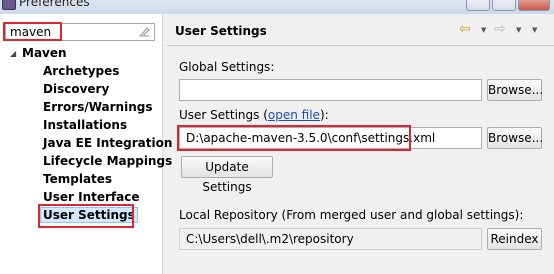 This screenshot has height=274, width=554. I want to click on tree-item-archetypes: Archetypes, so click(81, 71).